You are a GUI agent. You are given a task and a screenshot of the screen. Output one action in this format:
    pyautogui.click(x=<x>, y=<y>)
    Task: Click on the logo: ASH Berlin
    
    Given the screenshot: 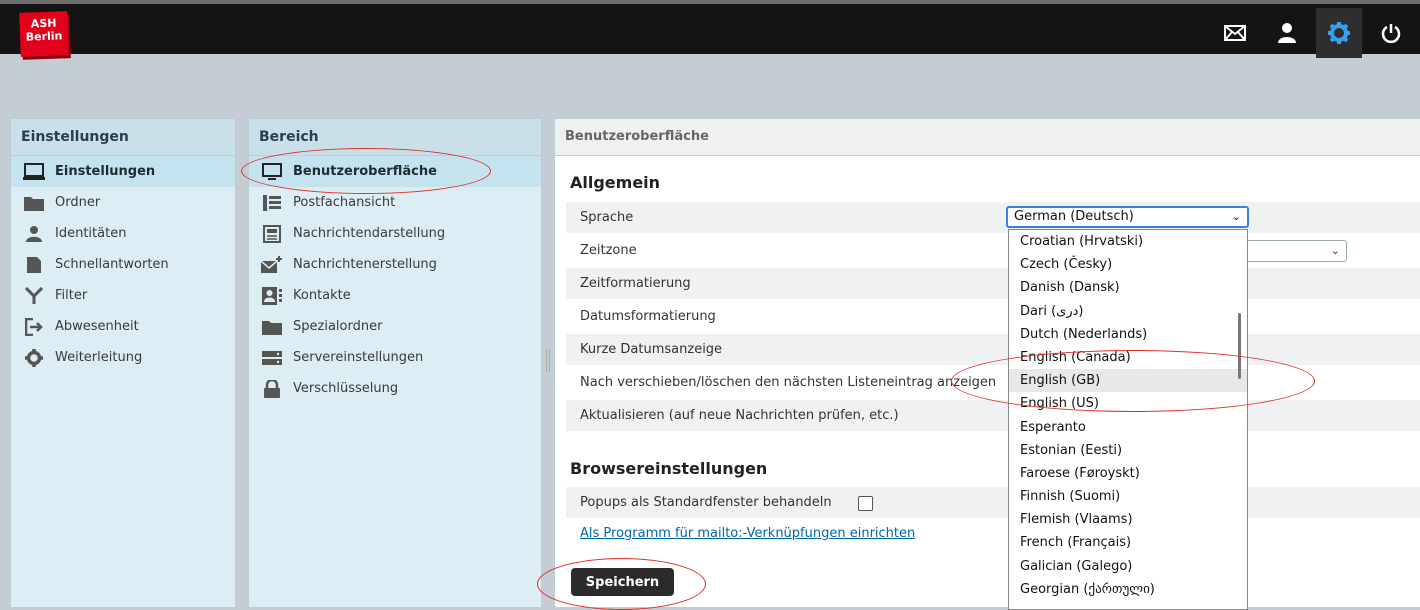 What is the action you would take?
    pyautogui.click(x=44, y=34)
    